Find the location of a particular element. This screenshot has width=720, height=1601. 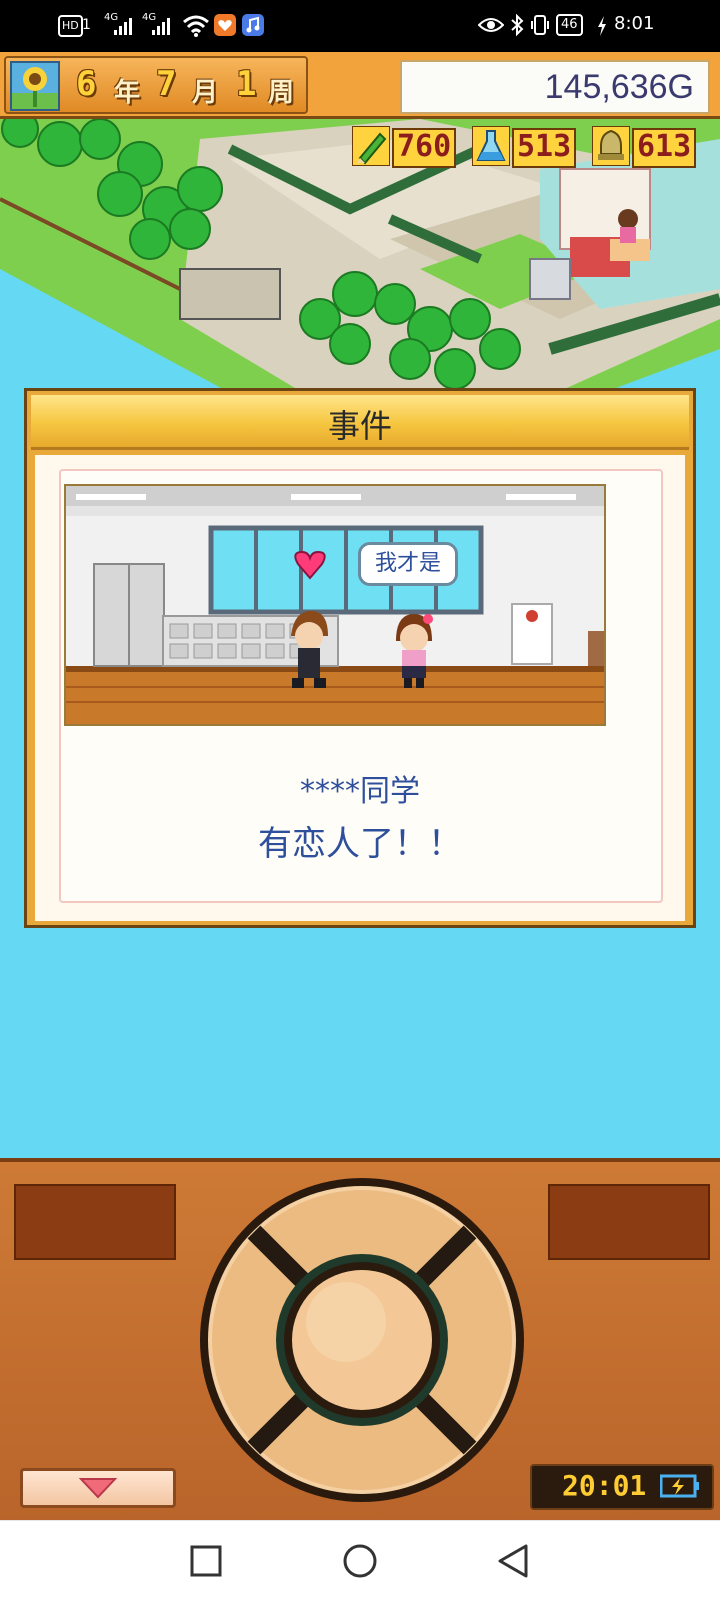

vibrate-icon is located at coordinates (540, 25).